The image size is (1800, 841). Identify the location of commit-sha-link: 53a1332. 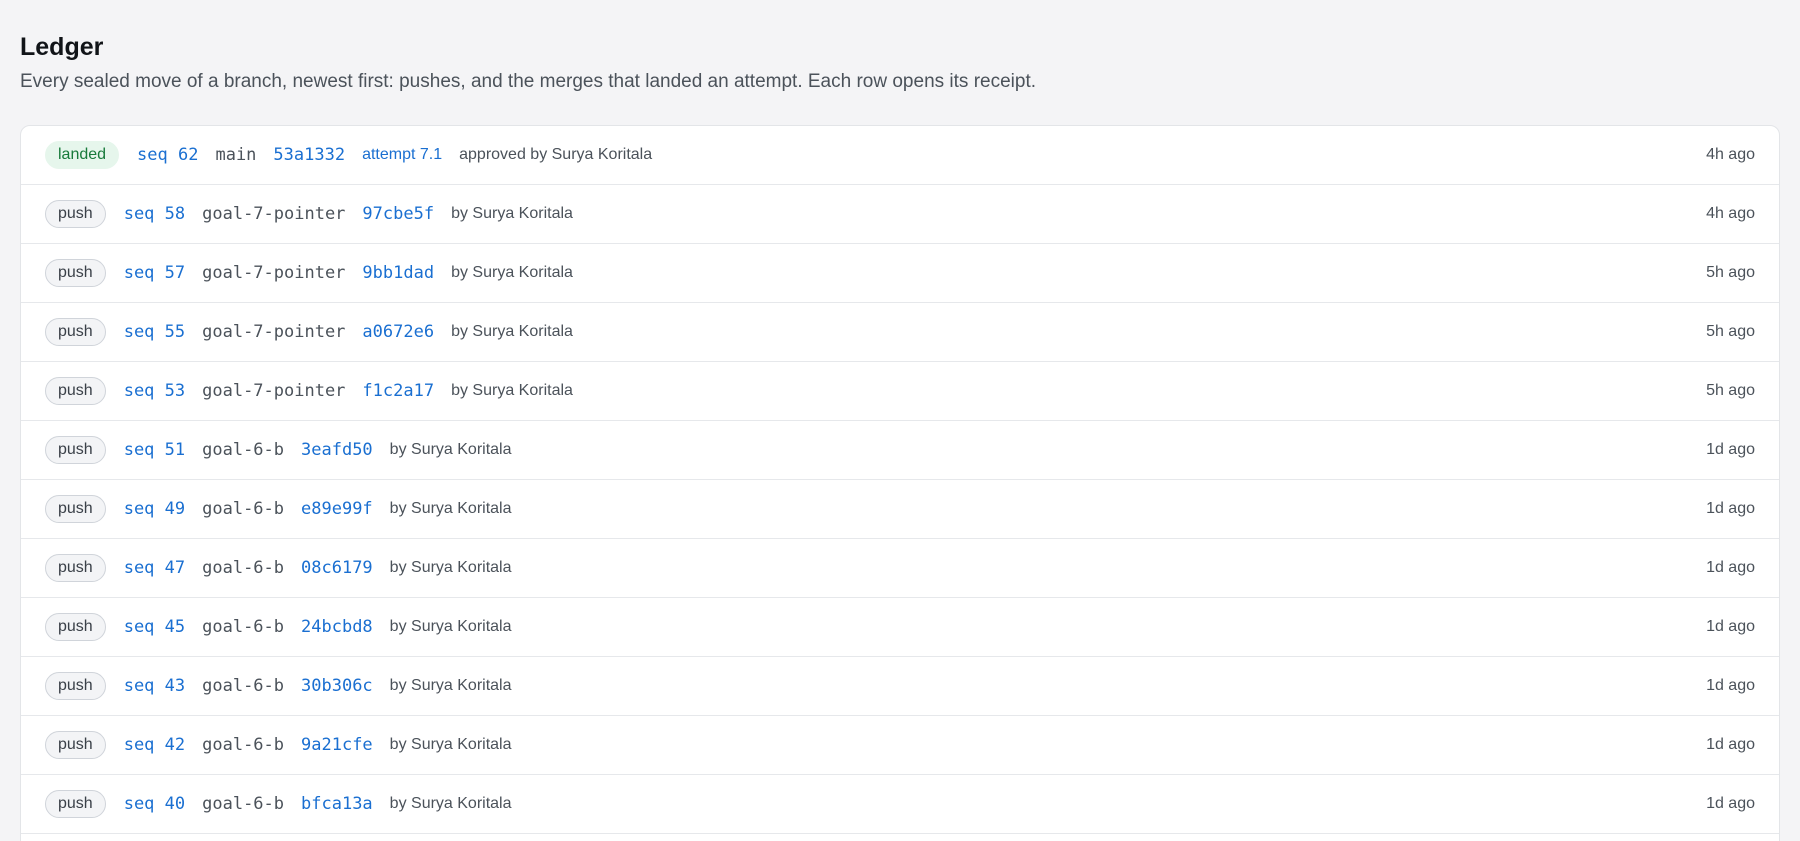
(309, 155).